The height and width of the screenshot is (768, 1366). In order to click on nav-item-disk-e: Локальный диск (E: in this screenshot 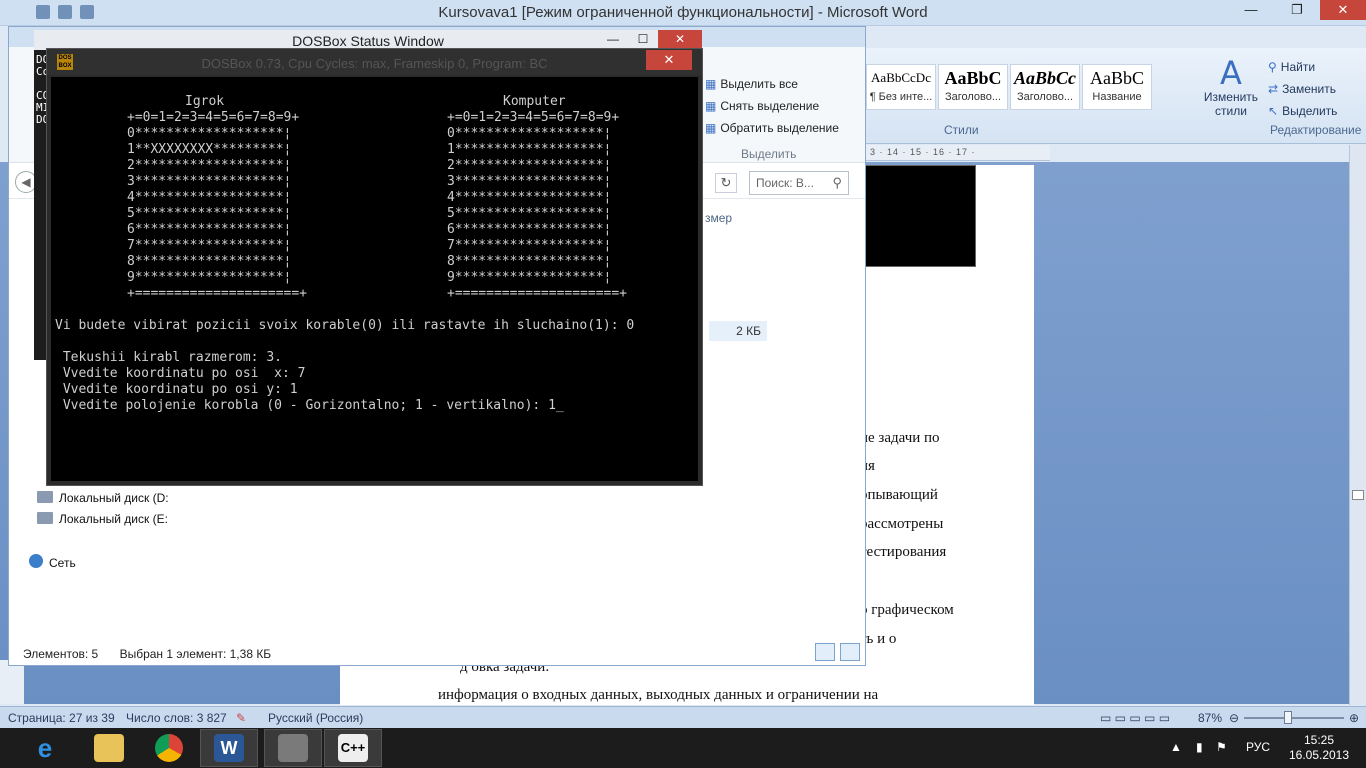, I will do `click(102, 519)`.